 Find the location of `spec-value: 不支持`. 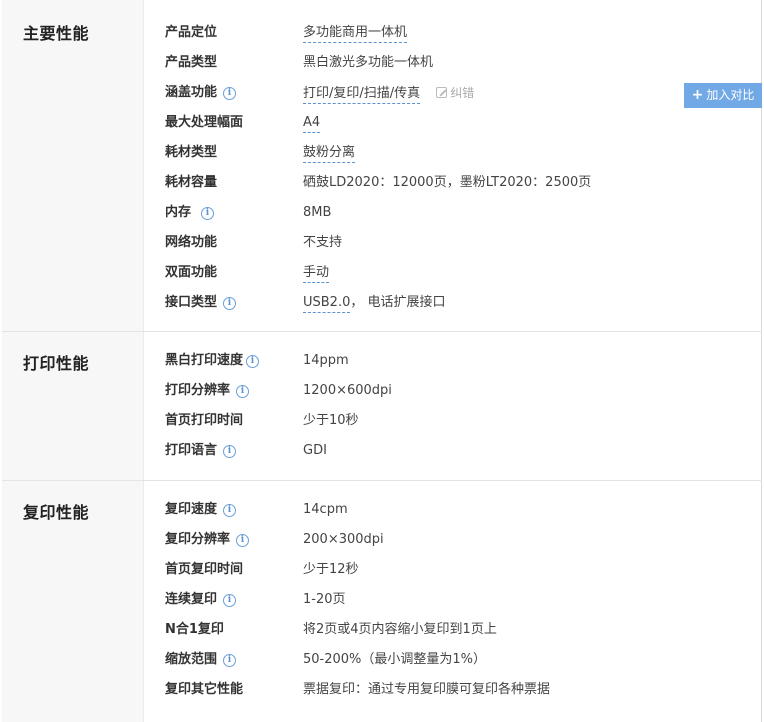

spec-value: 不支持 is located at coordinates (323, 242).